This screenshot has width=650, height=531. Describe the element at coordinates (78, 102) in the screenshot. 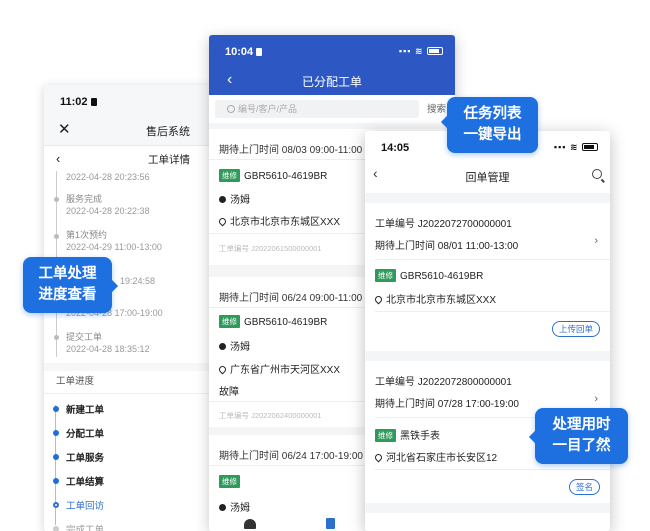

I see `status-time: 11:02` at that location.